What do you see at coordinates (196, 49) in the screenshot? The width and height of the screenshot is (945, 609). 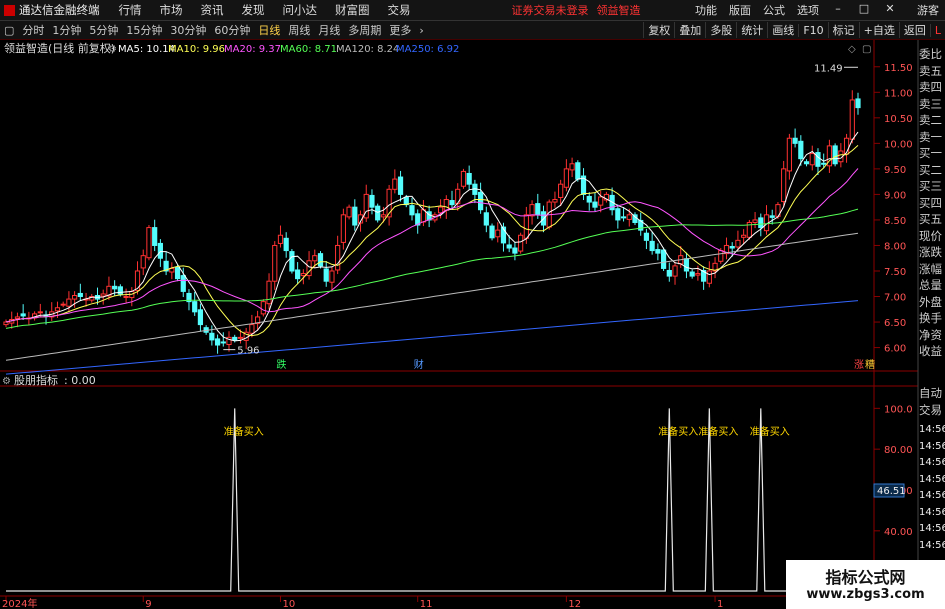 I see `ma-legend-item: MA10: 9.96` at bounding box center [196, 49].